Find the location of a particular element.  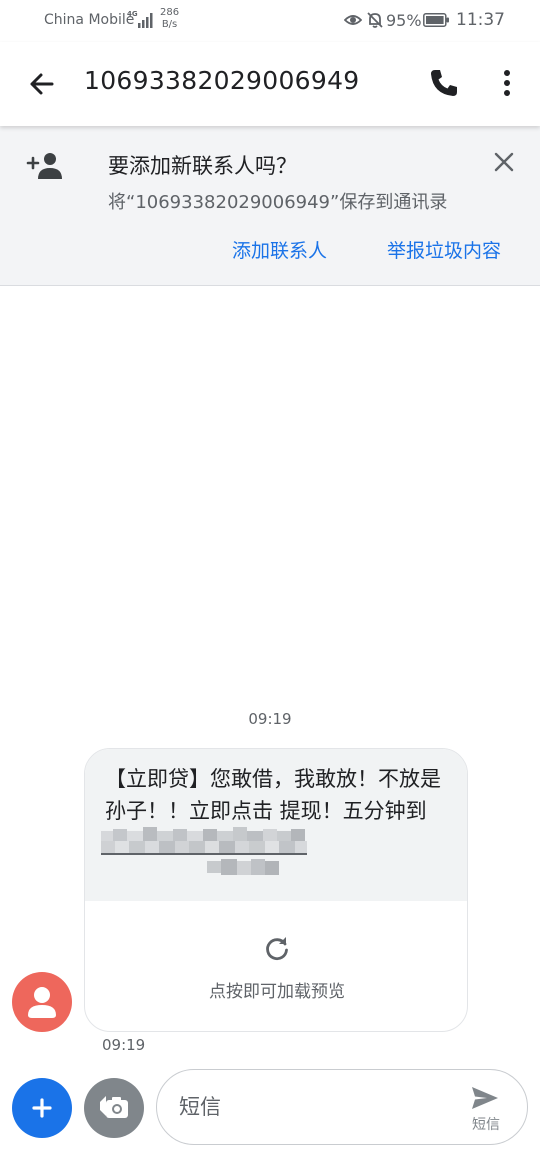

conversation-title: 10693382029006949 is located at coordinates (222, 80).